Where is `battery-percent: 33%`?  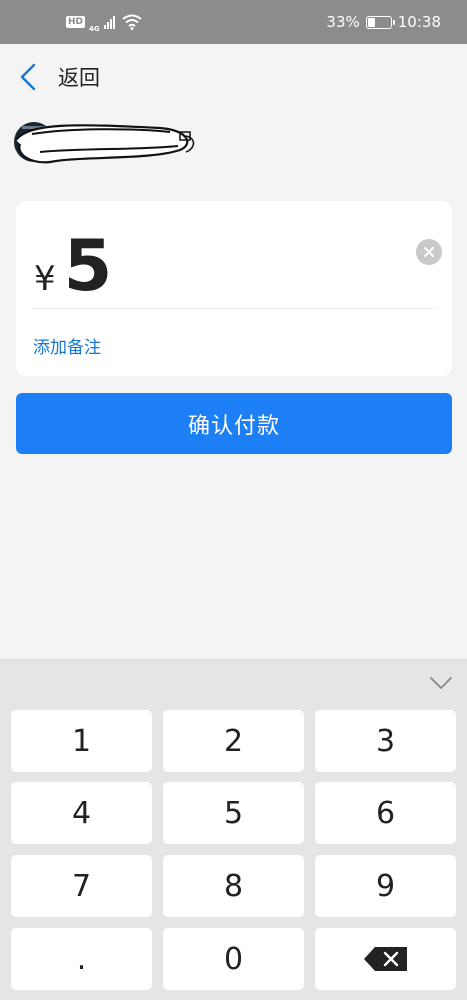 battery-percent: 33% is located at coordinates (343, 22).